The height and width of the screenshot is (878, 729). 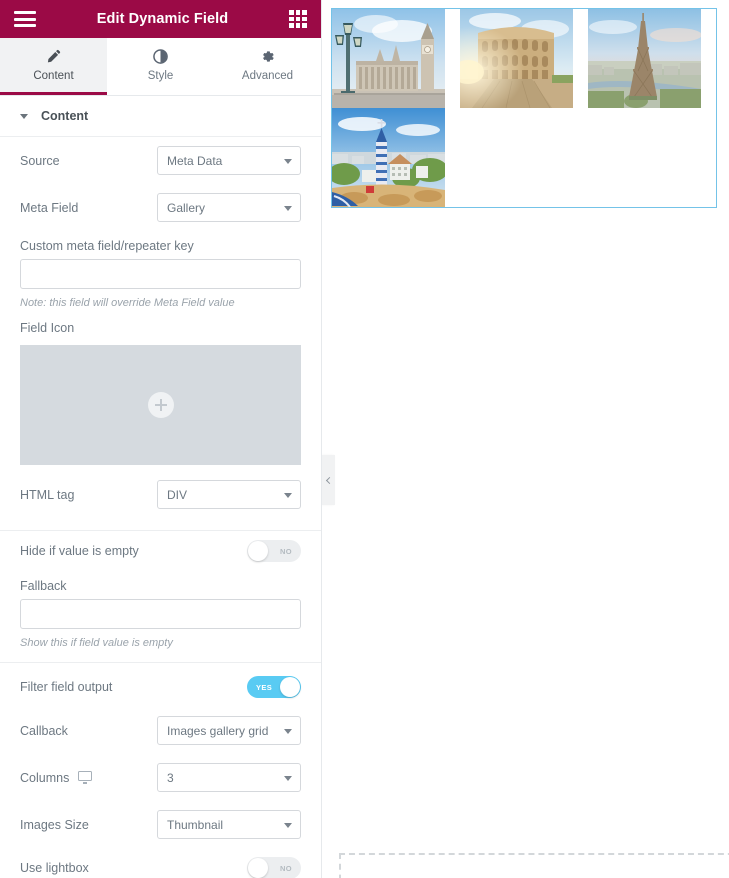 What do you see at coordinates (644, 58) in the screenshot?
I see `gallery-image-eiffel-tower` at bounding box center [644, 58].